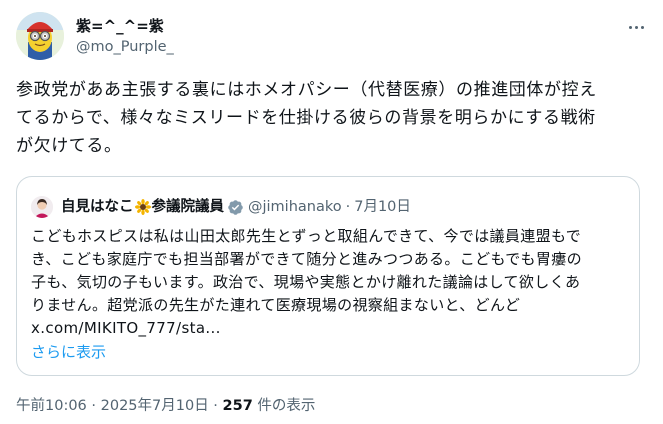 The width and height of the screenshot is (663, 424). I want to click on author-avatar, so click(40, 36).